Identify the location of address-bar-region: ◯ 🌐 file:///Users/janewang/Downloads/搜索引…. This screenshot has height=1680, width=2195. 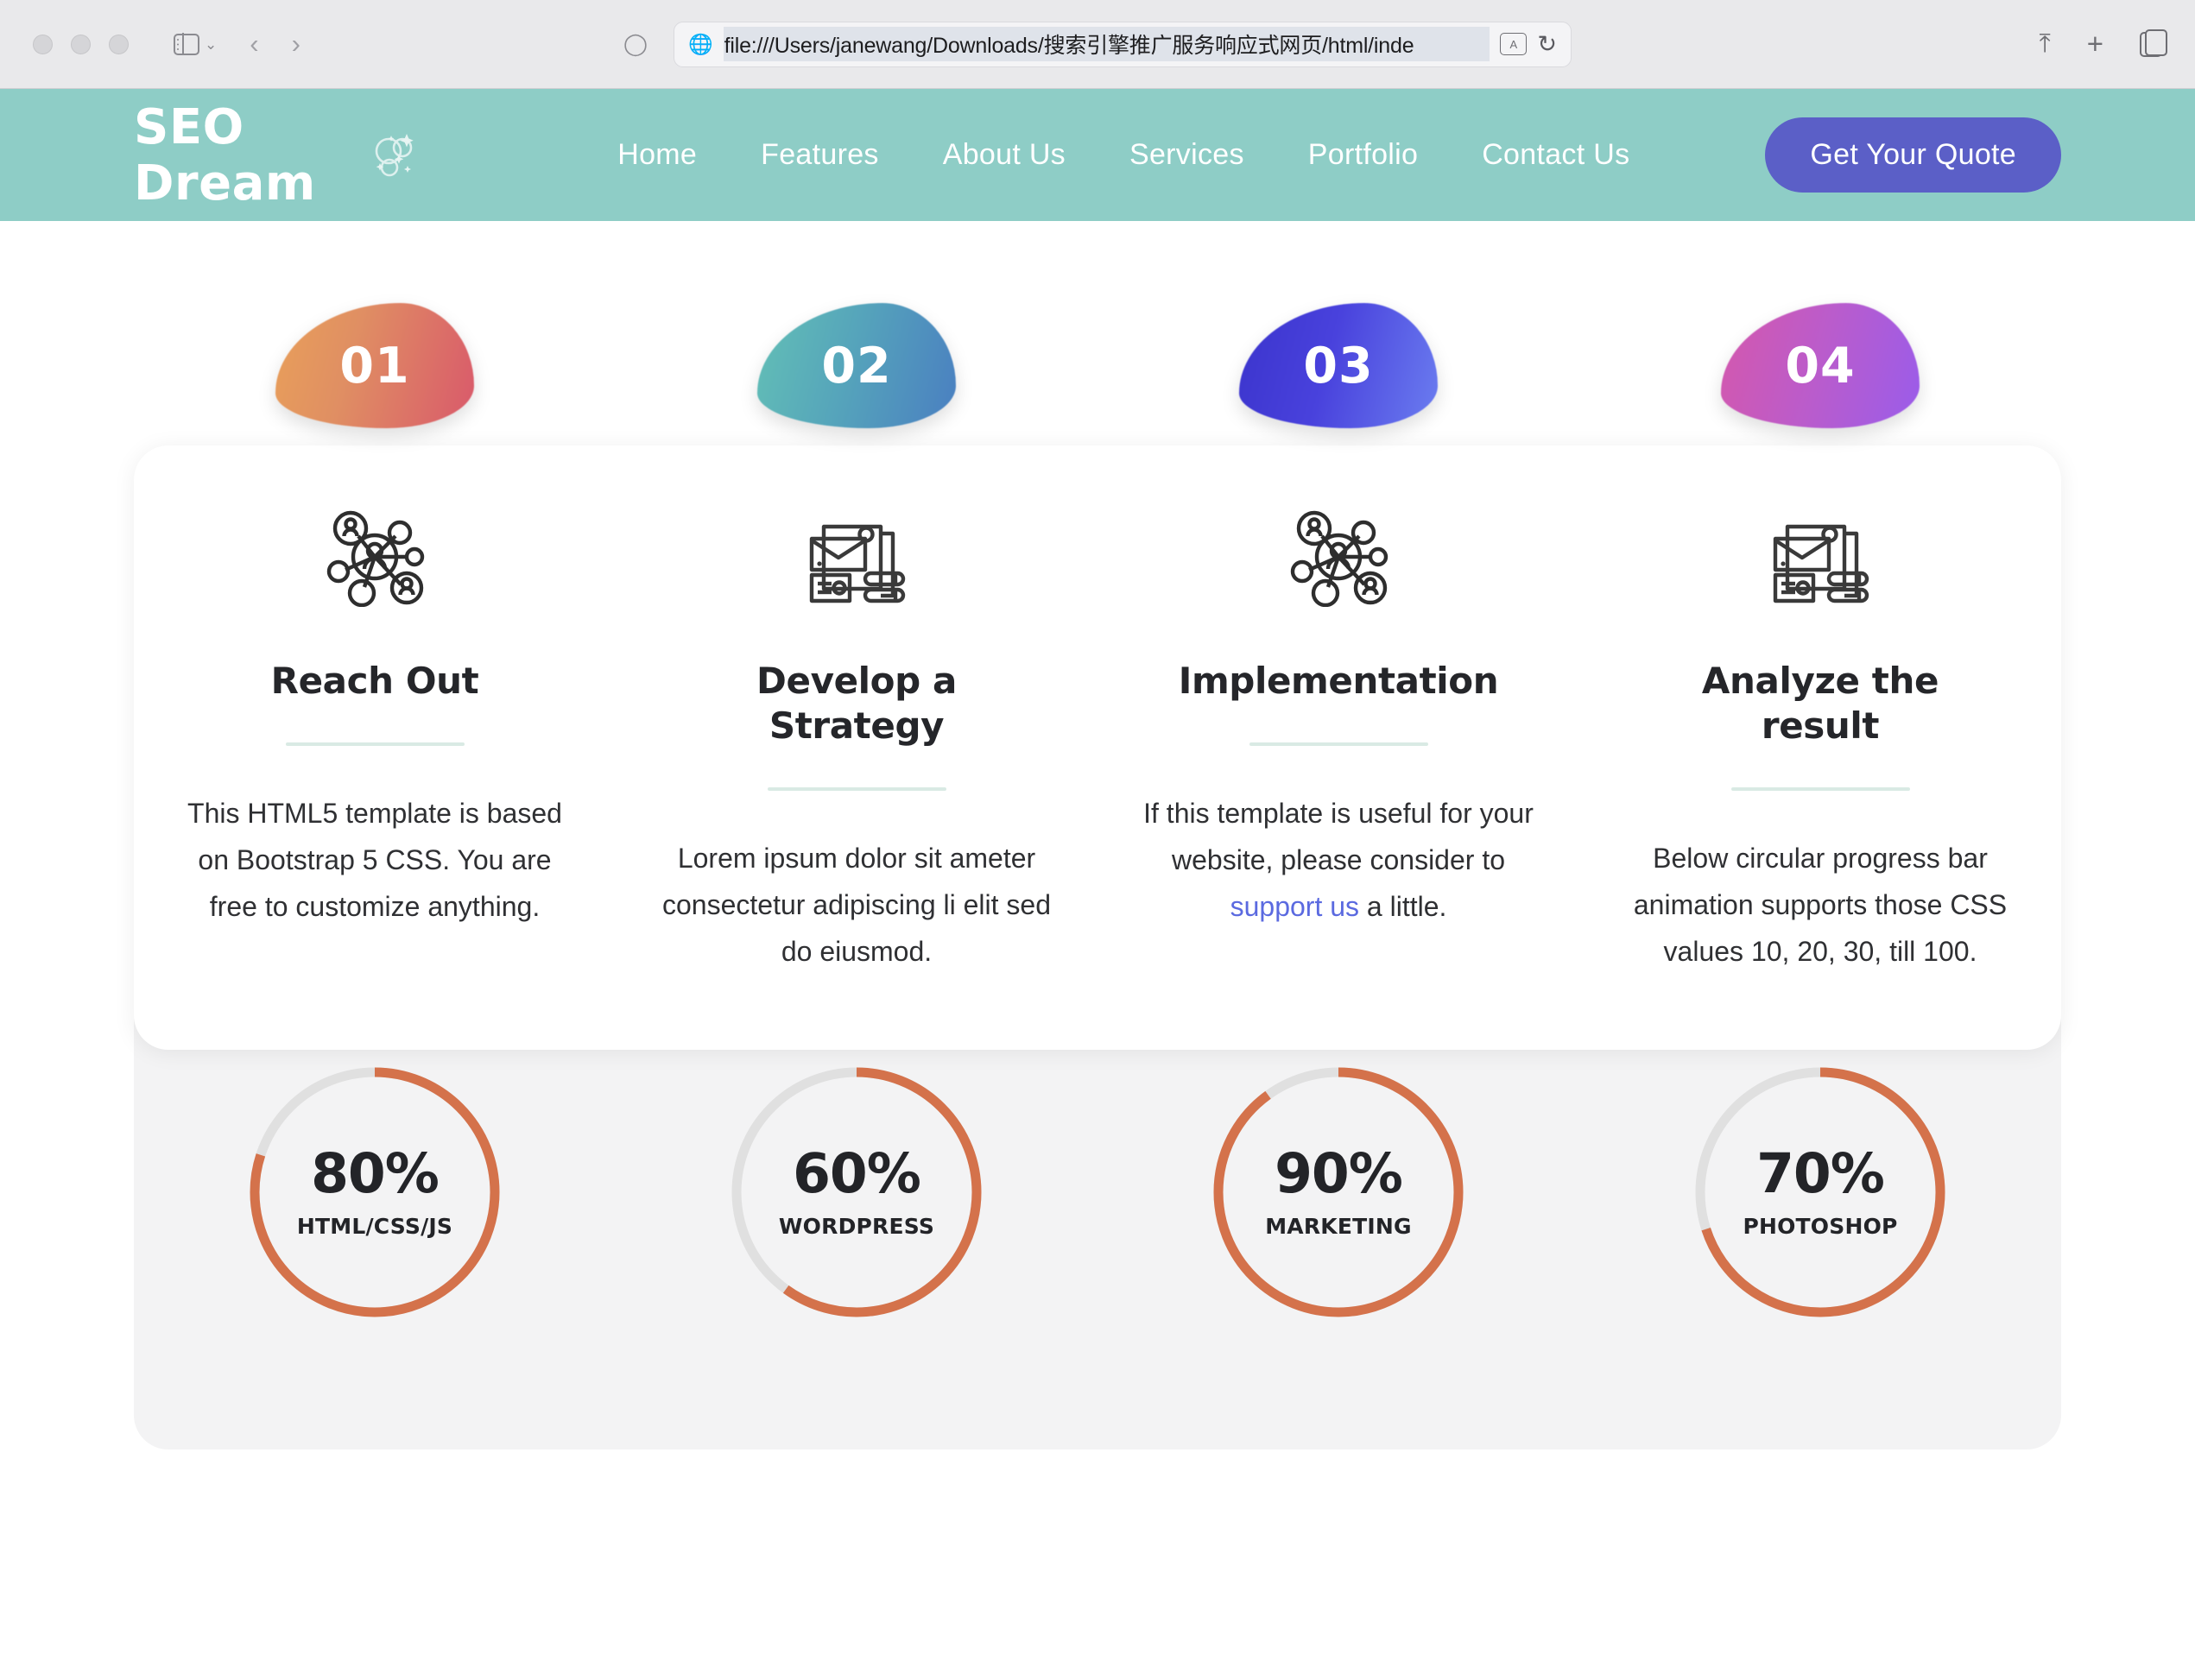
(1097, 44).